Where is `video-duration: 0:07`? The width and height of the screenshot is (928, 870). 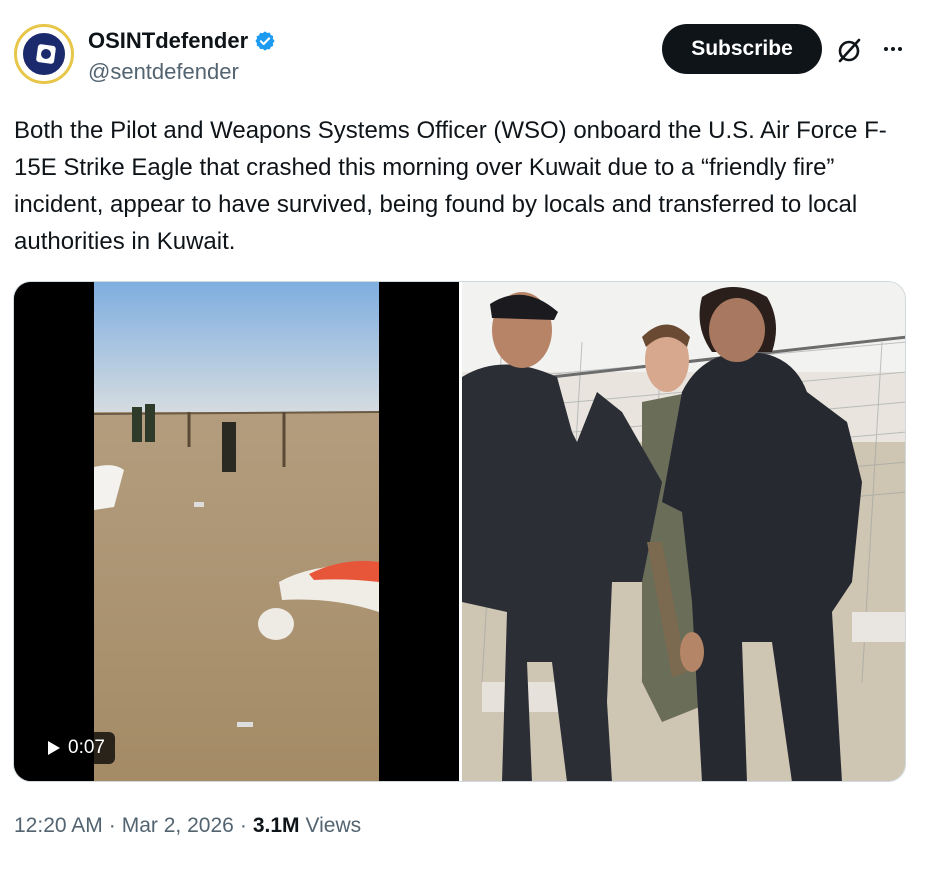 video-duration: 0:07 is located at coordinates (86, 747).